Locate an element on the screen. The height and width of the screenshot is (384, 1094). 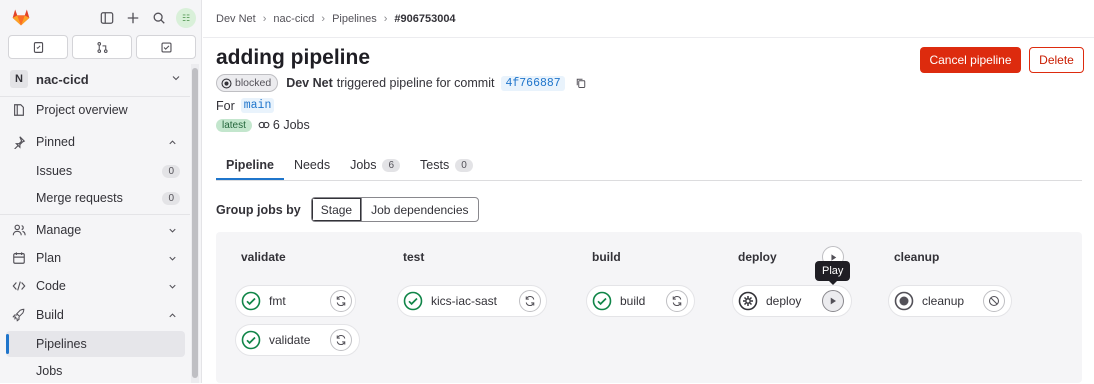
sidebar-item-label: Jobs is located at coordinates (49, 371).